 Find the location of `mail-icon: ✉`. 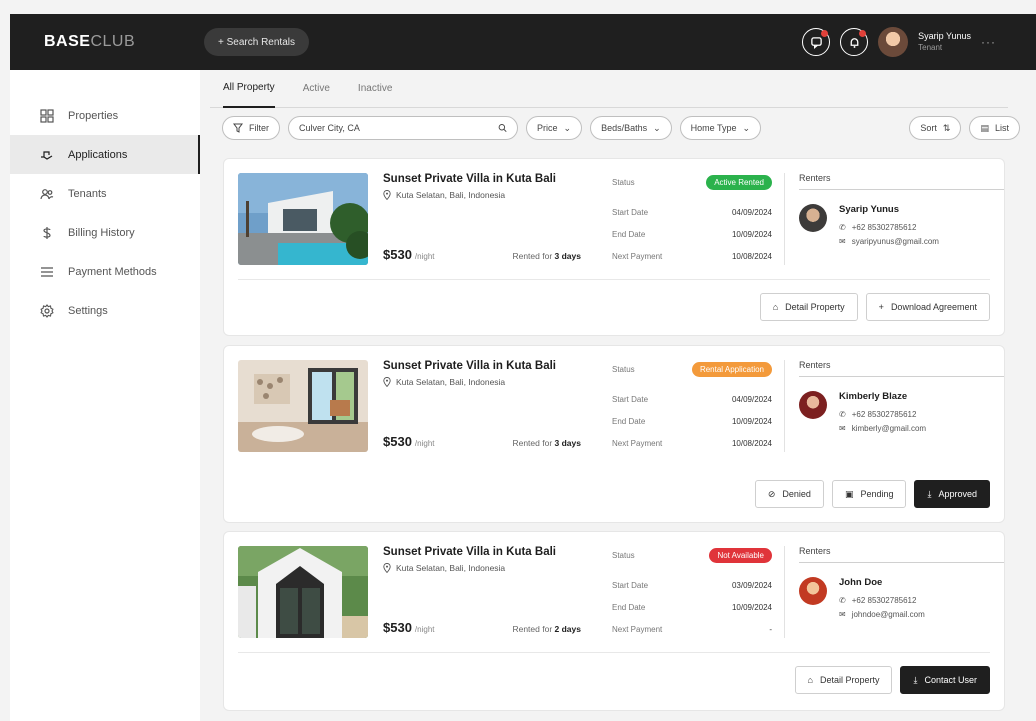

mail-icon: ✉ is located at coordinates (842, 428).